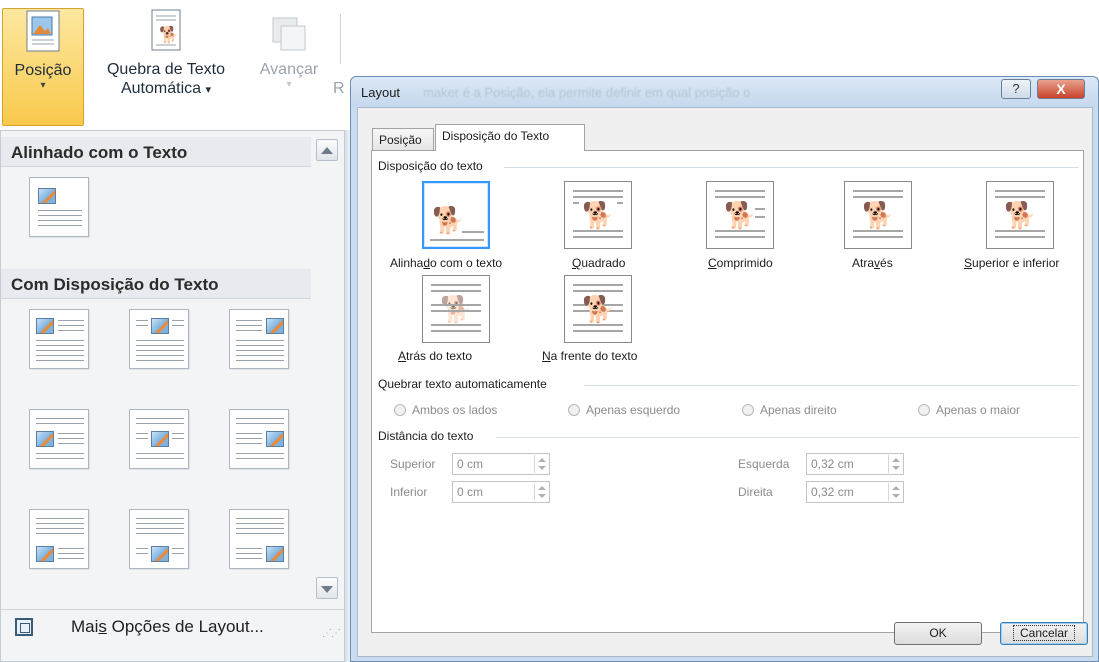 The width and height of the screenshot is (1099, 662). I want to click on distance-right-input: 0,32 cm, so click(855, 492).